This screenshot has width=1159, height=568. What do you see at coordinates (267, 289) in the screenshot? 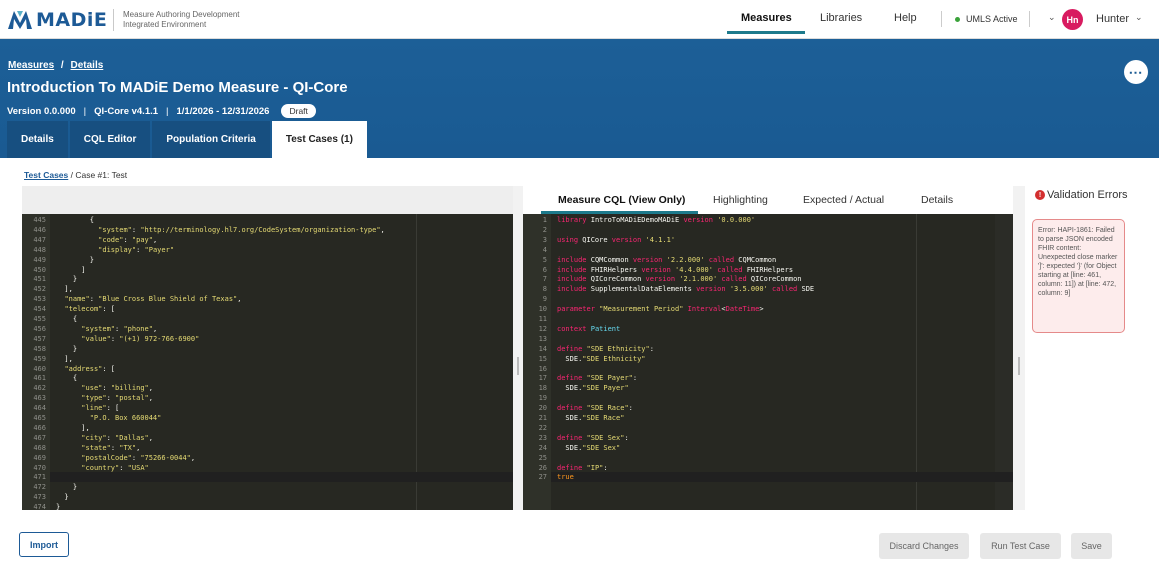
I see `json-line: 452 ],` at bounding box center [267, 289].